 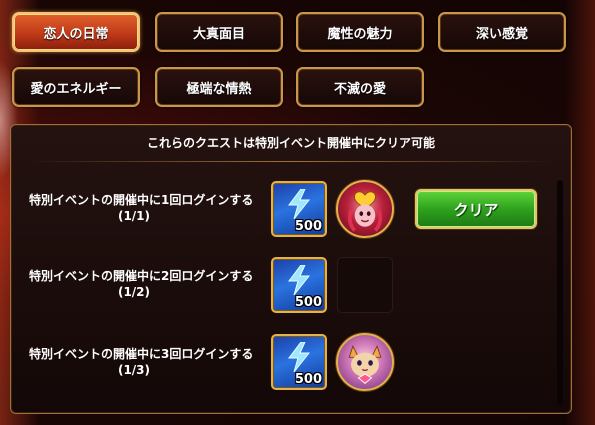 What do you see at coordinates (365, 211) in the screenshot?
I see `heart-demon-portrait-icon` at bounding box center [365, 211].